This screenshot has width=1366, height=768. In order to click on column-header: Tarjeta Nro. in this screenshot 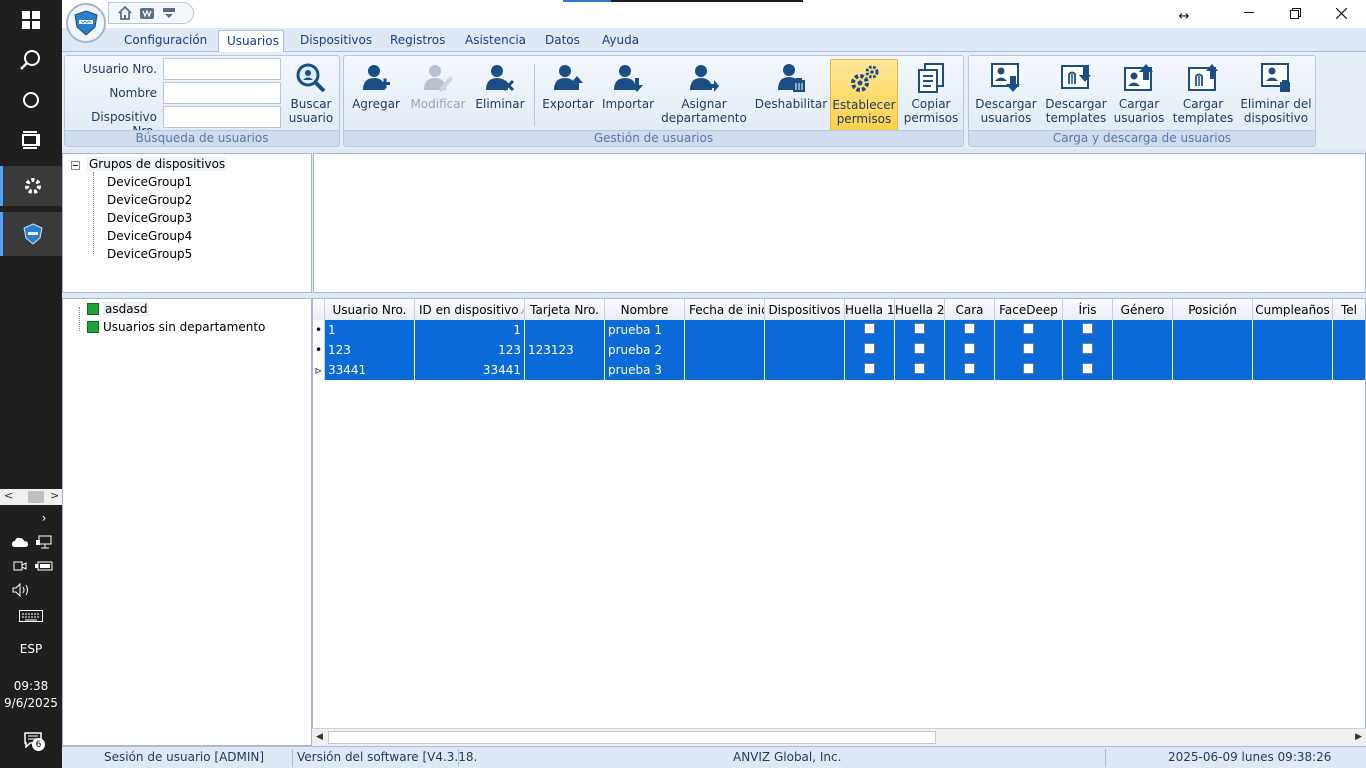, I will do `click(565, 310)`.